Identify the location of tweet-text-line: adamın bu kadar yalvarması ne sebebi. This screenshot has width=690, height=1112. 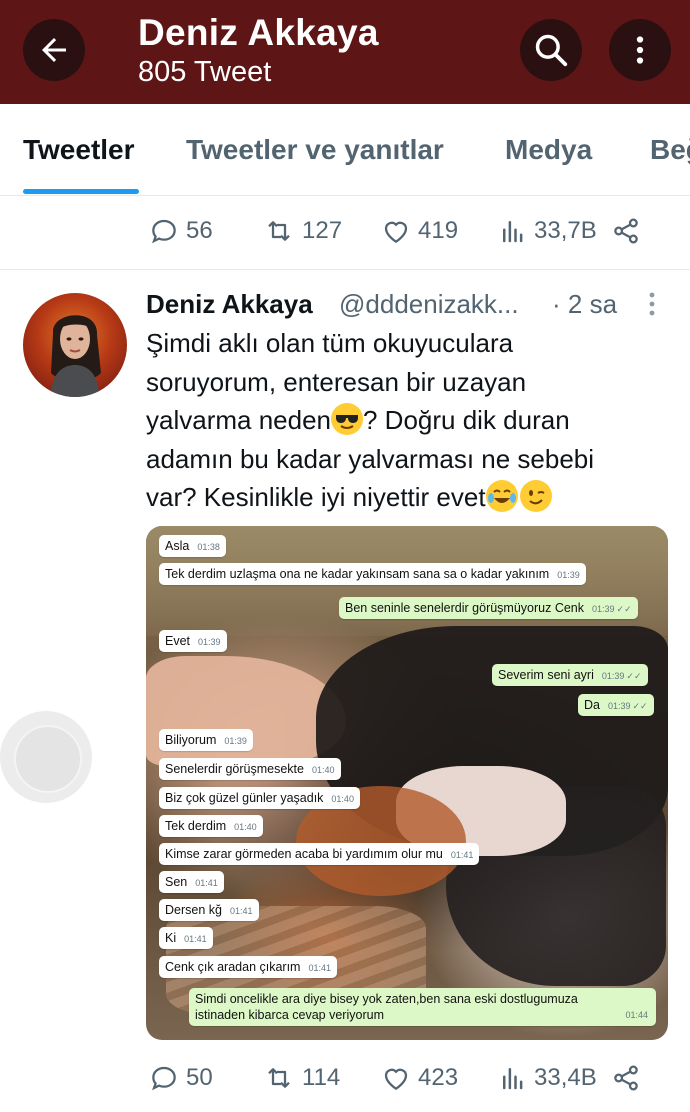
(370, 458).